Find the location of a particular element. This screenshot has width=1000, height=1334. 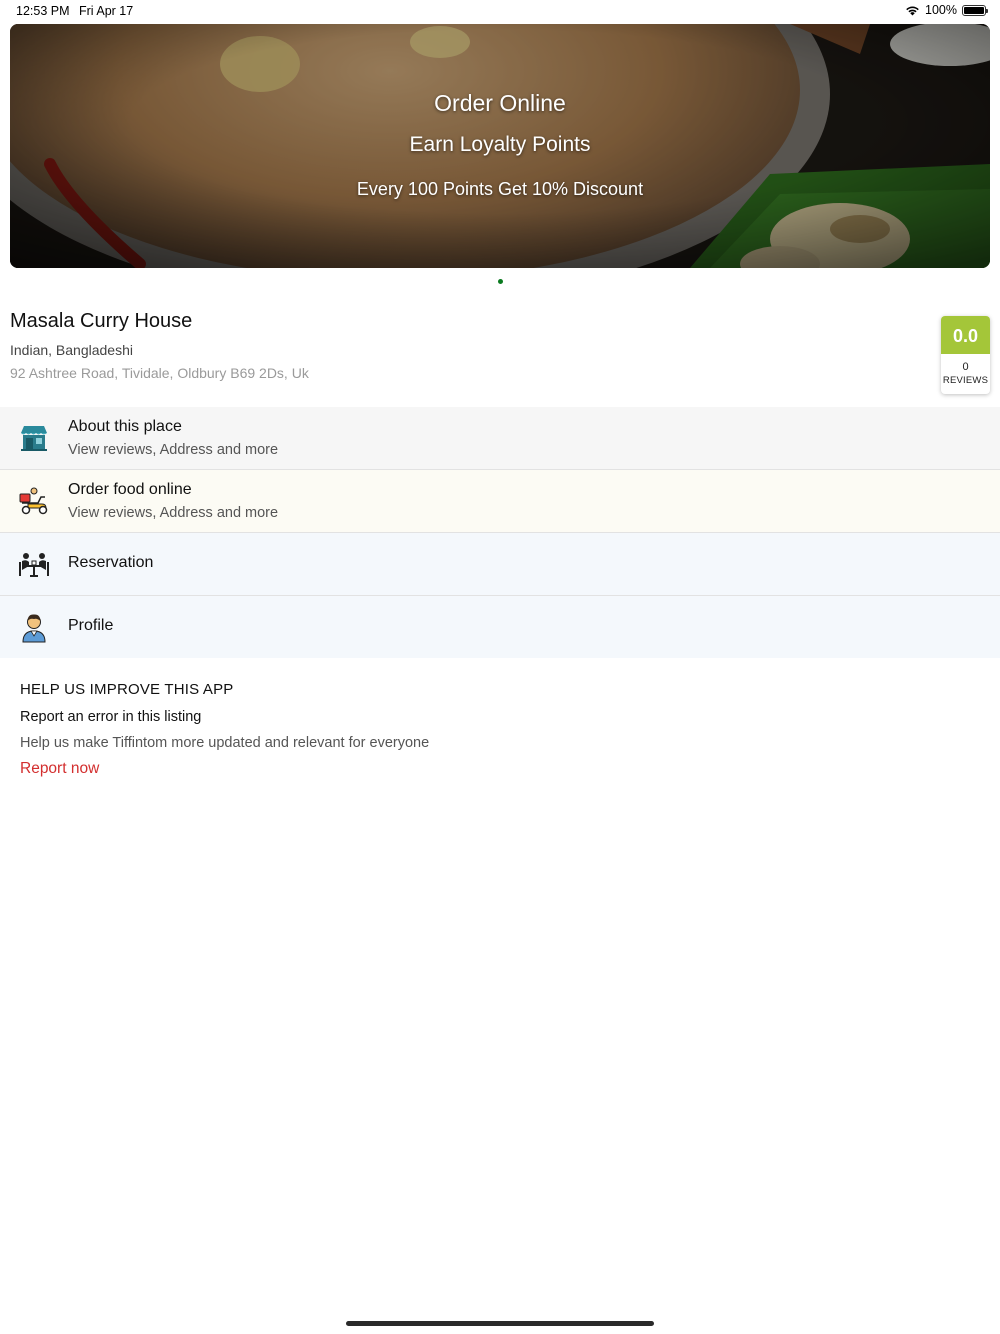

menu-item-title: About this place is located at coordinates (125, 426).